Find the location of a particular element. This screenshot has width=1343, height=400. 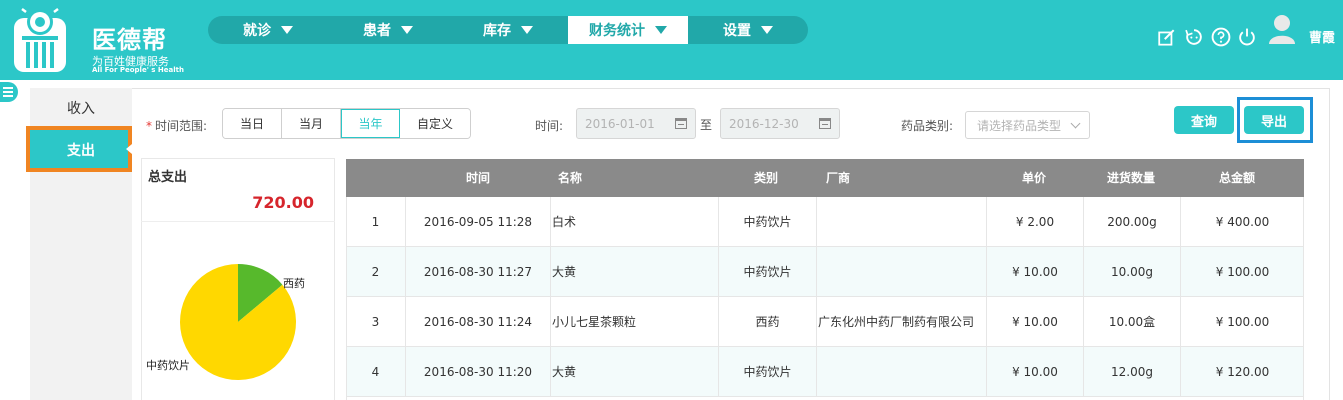

edit-icon is located at coordinates (1167, 38).